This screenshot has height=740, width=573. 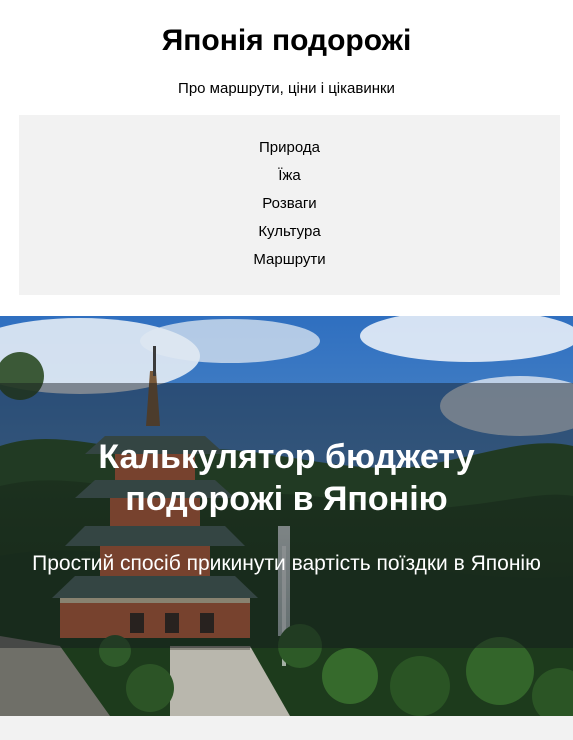 I want to click on site-title: Японія подорожі, so click(x=286, y=40).